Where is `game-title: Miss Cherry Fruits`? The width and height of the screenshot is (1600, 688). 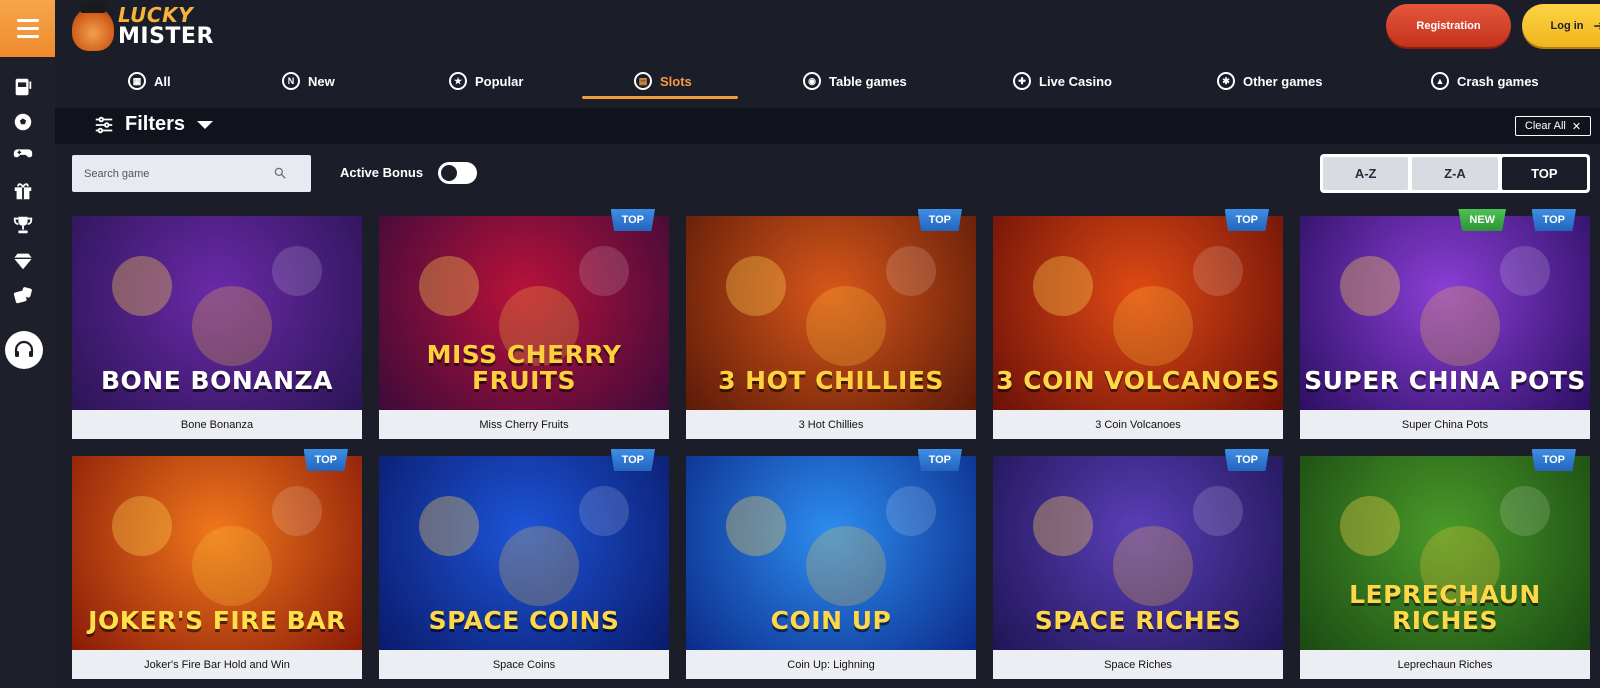
game-title: Miss Cherry Fruits is located at coordinates (524, 424).